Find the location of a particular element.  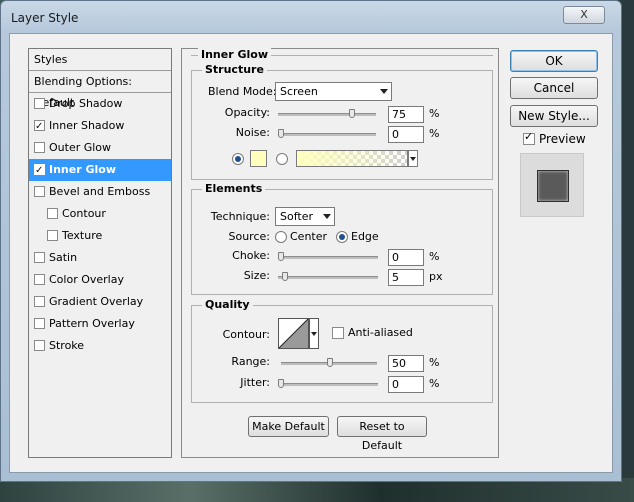

range-slider is located at coordinates (329, 362).